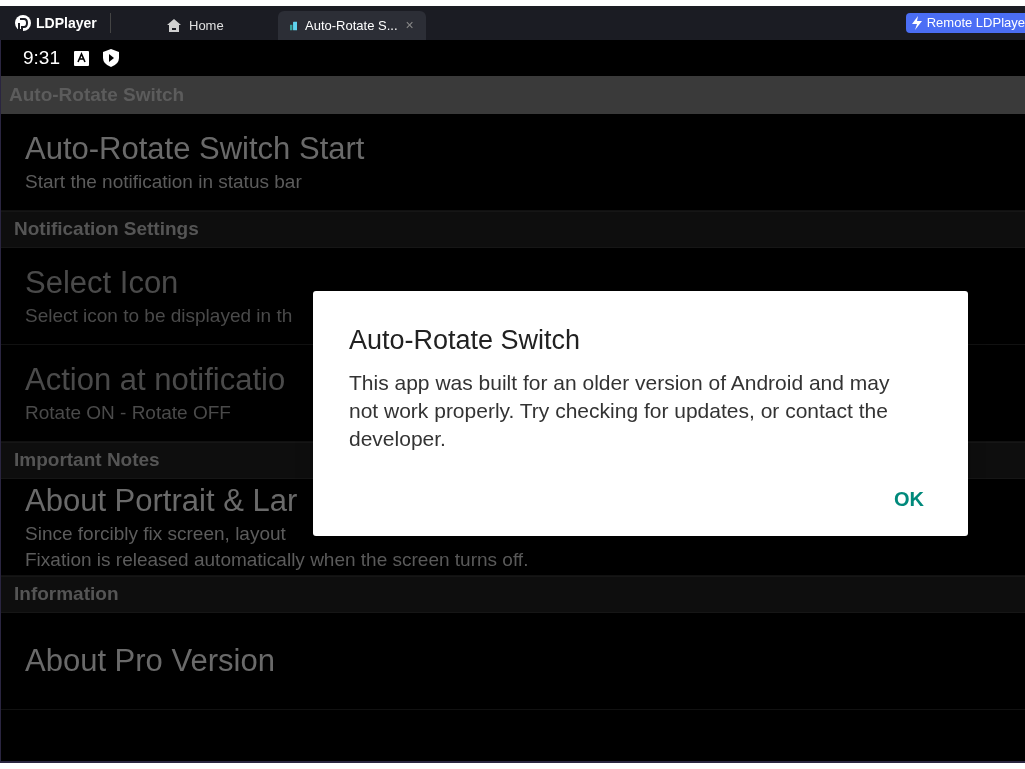 The width and height of the screenshot is (1025, 769). I want to click on dialog-message: This app was built for an older version of Android and may not work properly. Try checking for updates, or contact the developer., so click(620, 411).